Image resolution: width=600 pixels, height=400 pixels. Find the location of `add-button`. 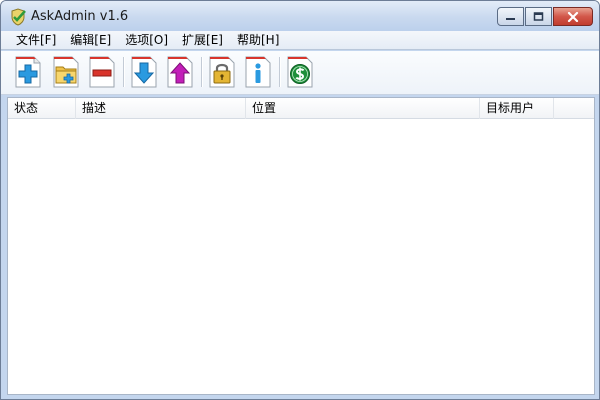

add-button is located at coordinates (28, 72).